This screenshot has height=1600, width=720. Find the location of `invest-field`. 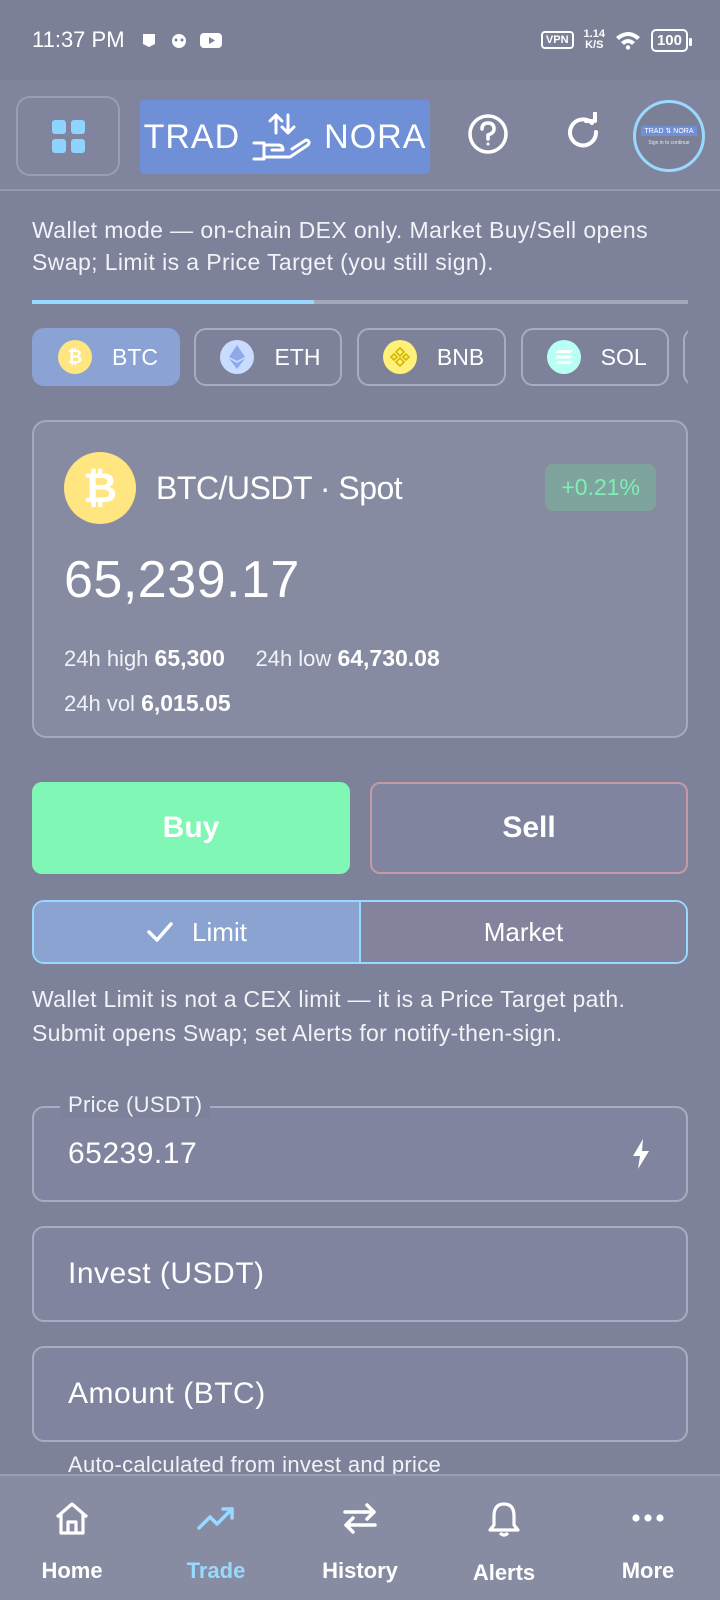

invest-field is located at coordinates (360, 1274).